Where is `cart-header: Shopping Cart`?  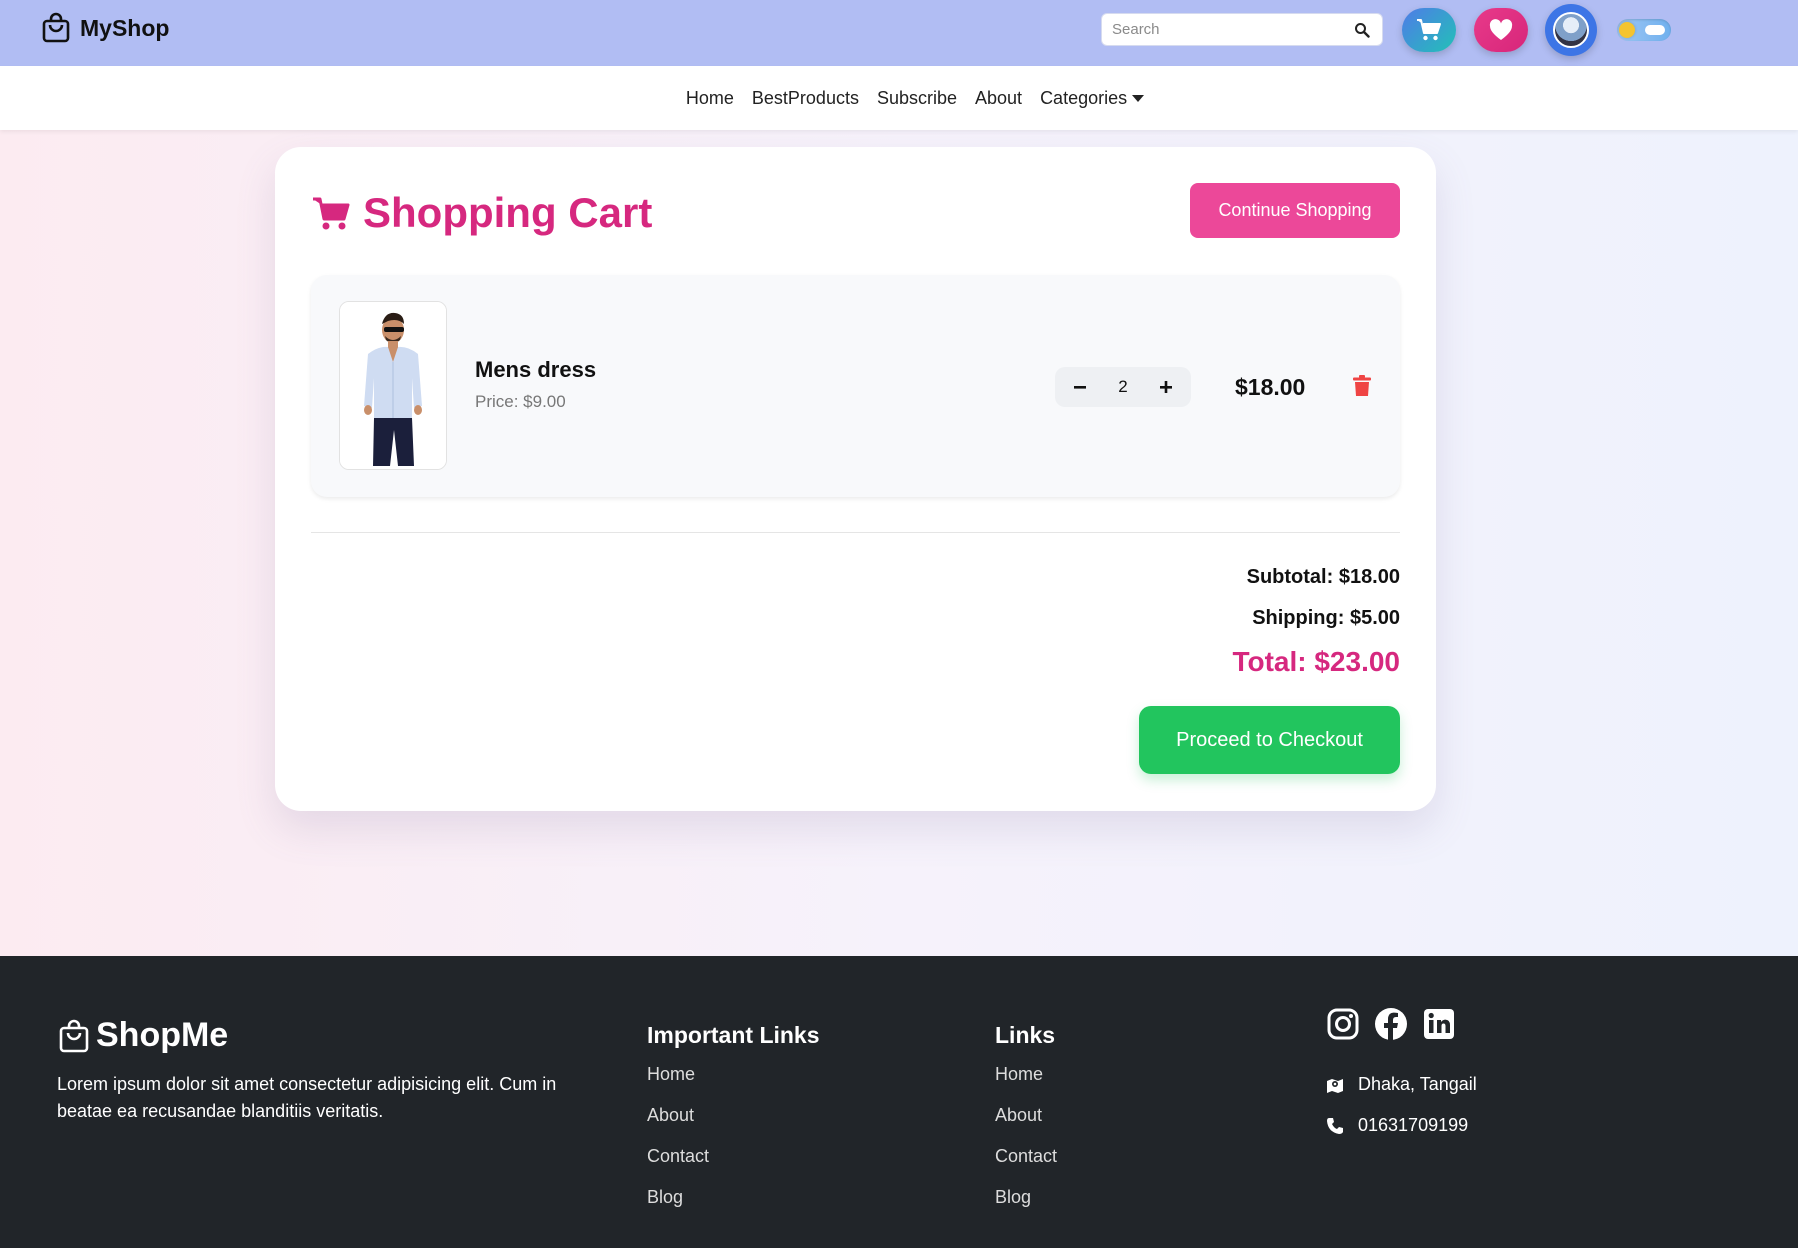
cart-header: Shopping Cart is located at coordinates (481, 213).